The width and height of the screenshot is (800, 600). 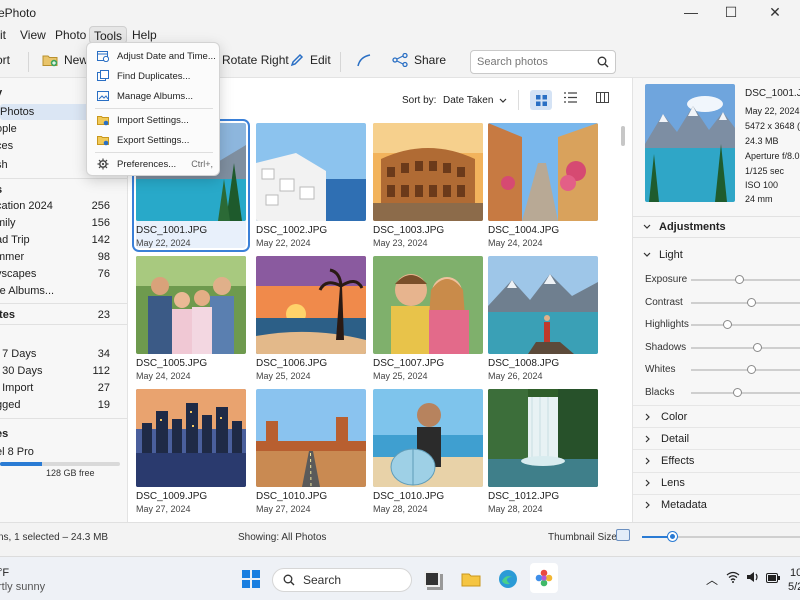 I want to click on search-icon, so click(x=603, y=62).